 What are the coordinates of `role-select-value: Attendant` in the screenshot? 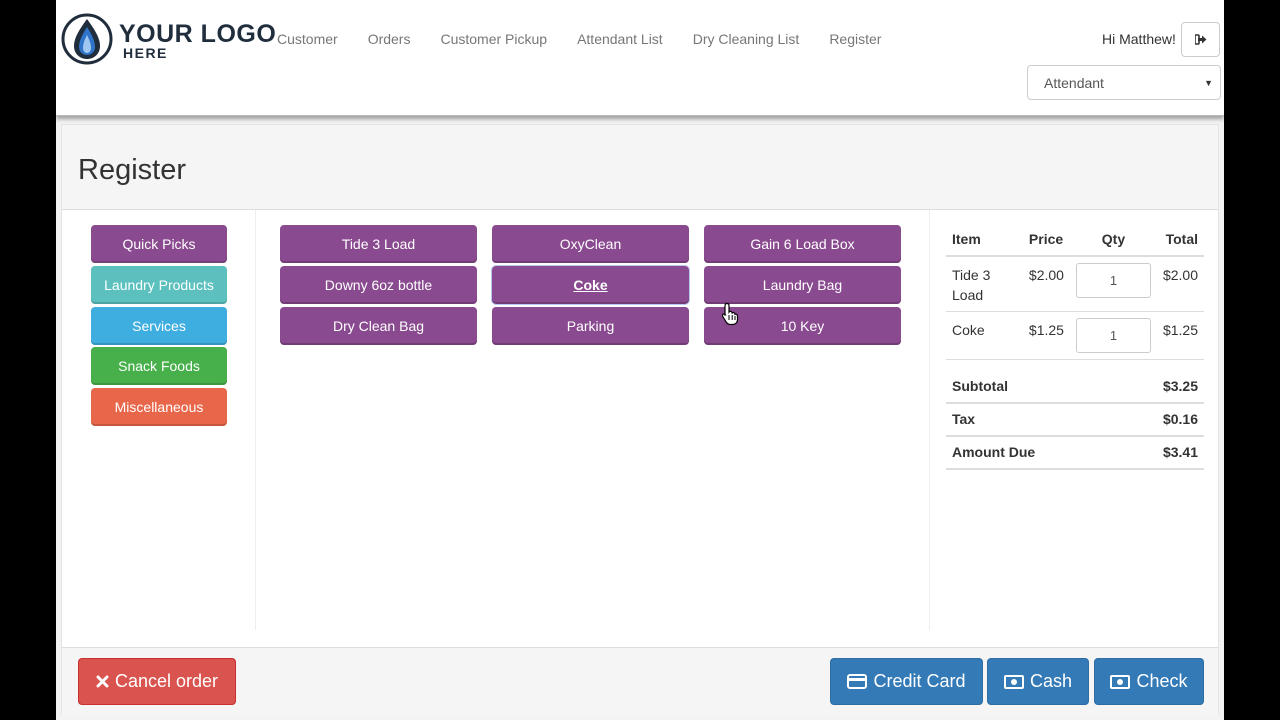 It's located at (1074, 83).